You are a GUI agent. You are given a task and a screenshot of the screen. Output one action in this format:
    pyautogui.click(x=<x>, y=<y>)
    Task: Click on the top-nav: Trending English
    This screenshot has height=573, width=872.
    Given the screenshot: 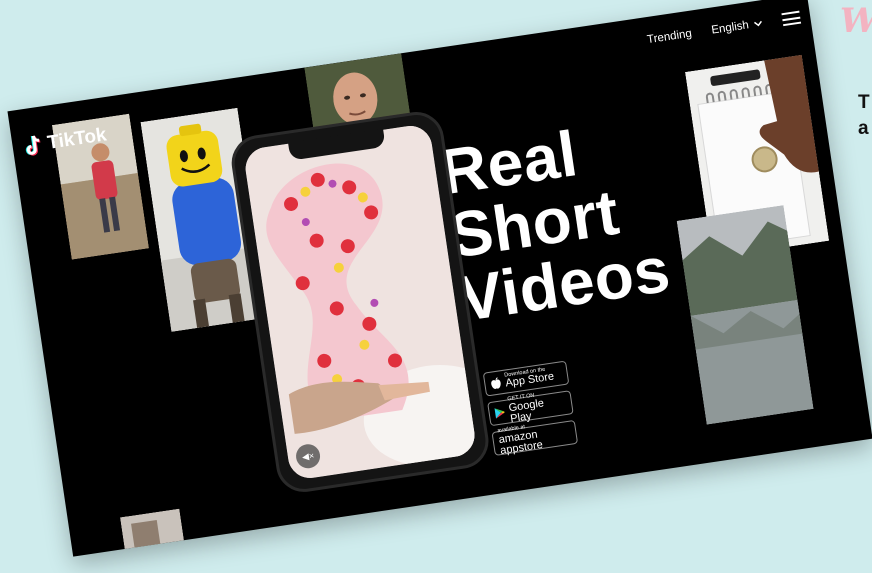 What is the action you would take?
    pyautogui.click(x=724, y=28)
    